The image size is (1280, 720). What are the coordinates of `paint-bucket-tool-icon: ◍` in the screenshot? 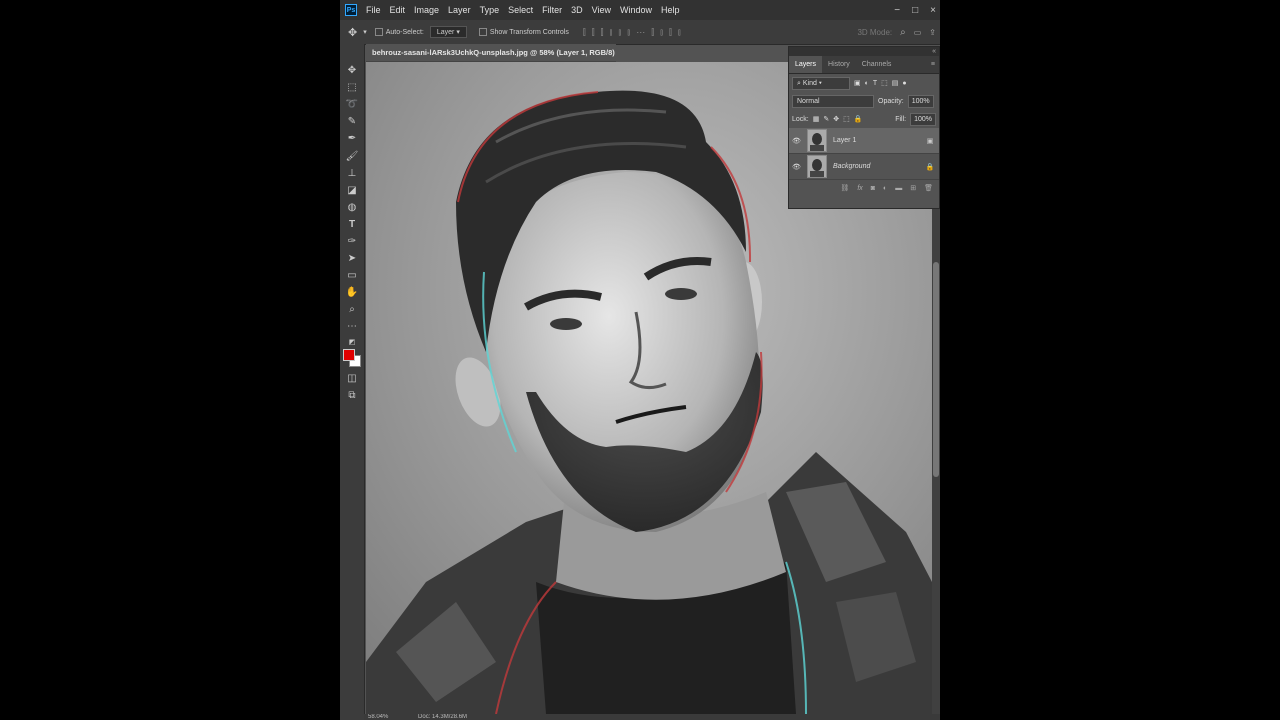 It's located at (352, 208).